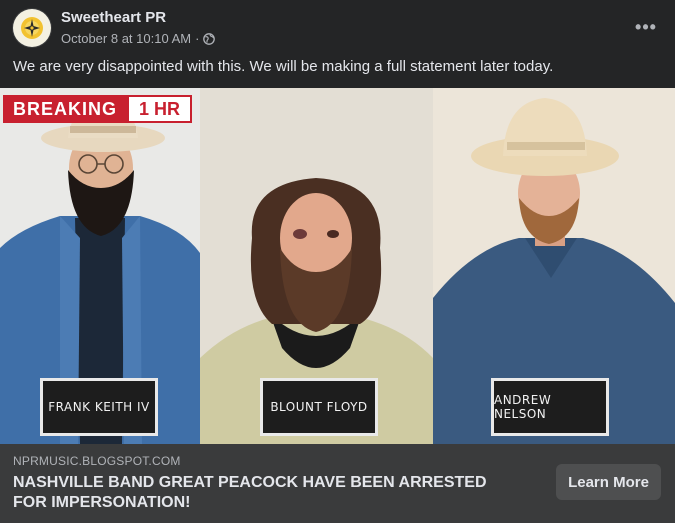 This screenshot has height=523, width=675. What do you see at coordinates (160, 109) in the screenshot?
I see `breaking-time: 1 HR` at bounding box center [160, 109].